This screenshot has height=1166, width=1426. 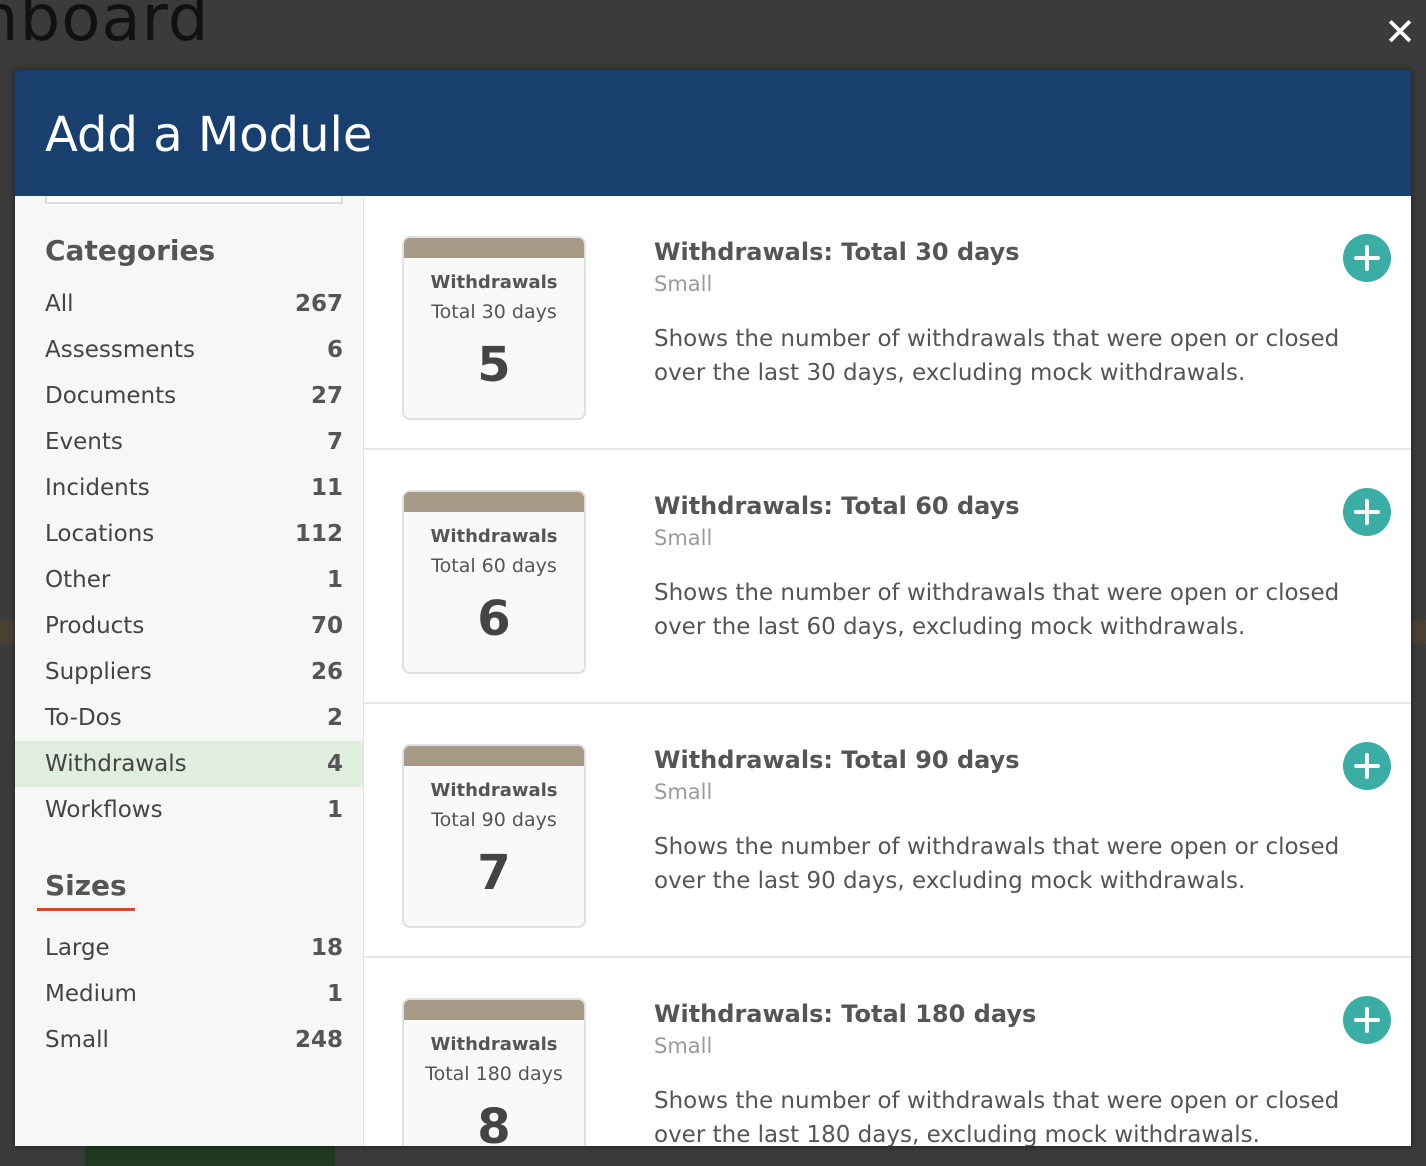 I want to click on category-label: All, so click(x=59, y=304).